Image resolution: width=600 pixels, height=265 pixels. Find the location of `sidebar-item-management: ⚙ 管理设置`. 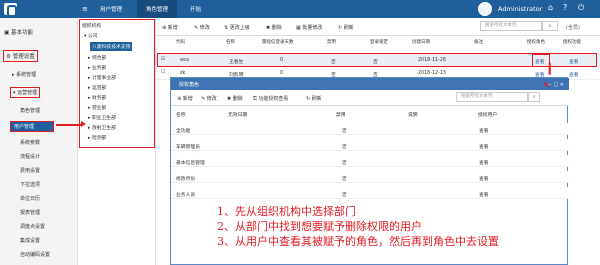

sidebar-item-management: ⚙ 管理设置 is located at coordinates (20, 56).